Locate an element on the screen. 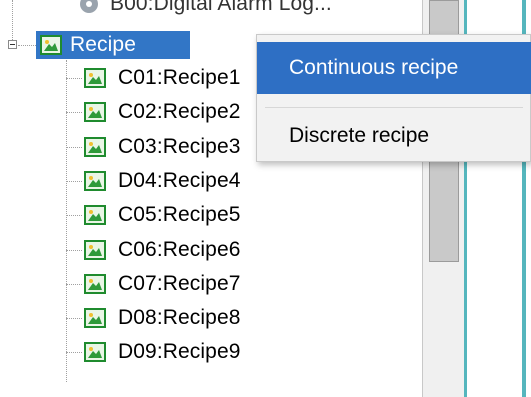 The width and height of the screenshot is (531, 397). gear-icon is located at coordinates (89, 6).